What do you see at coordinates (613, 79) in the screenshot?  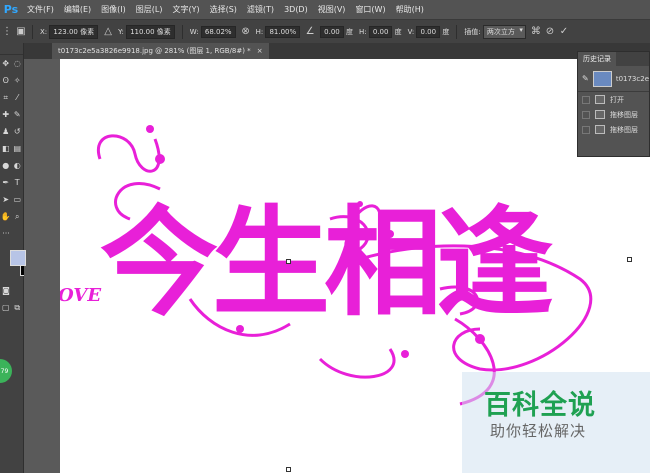 I see `history-snapshot: ✎ t0173c2e` at bounding box center [613, 79].